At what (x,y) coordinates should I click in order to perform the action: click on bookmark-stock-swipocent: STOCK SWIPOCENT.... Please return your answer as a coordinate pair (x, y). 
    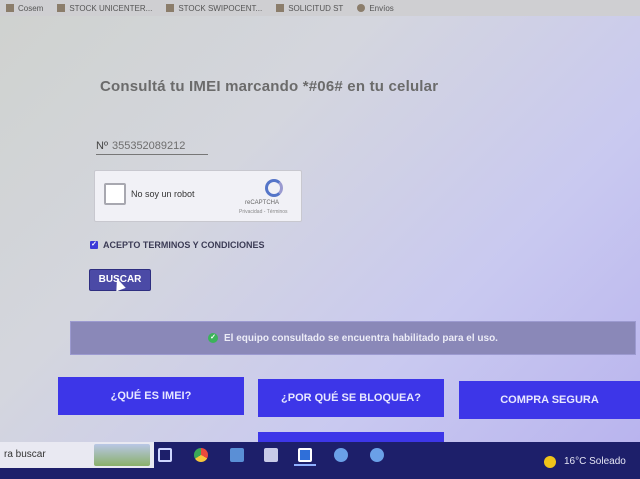
    Looking at the image, I should click on (214, 8).